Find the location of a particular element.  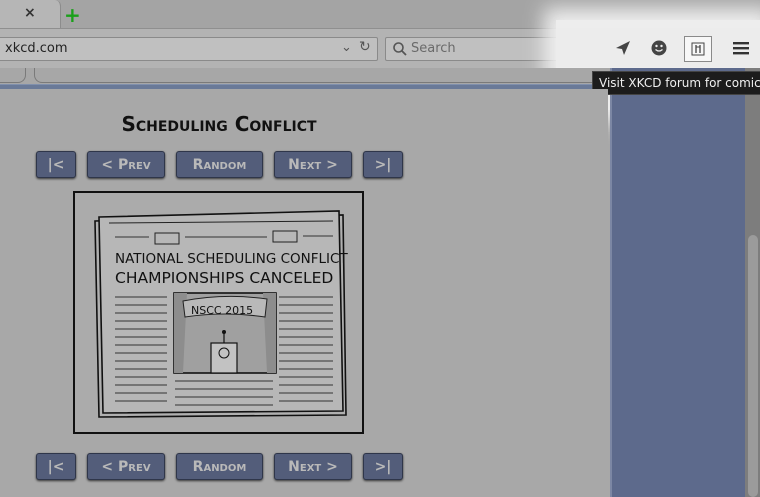

forum-icon is located at coordinates (698, 49).